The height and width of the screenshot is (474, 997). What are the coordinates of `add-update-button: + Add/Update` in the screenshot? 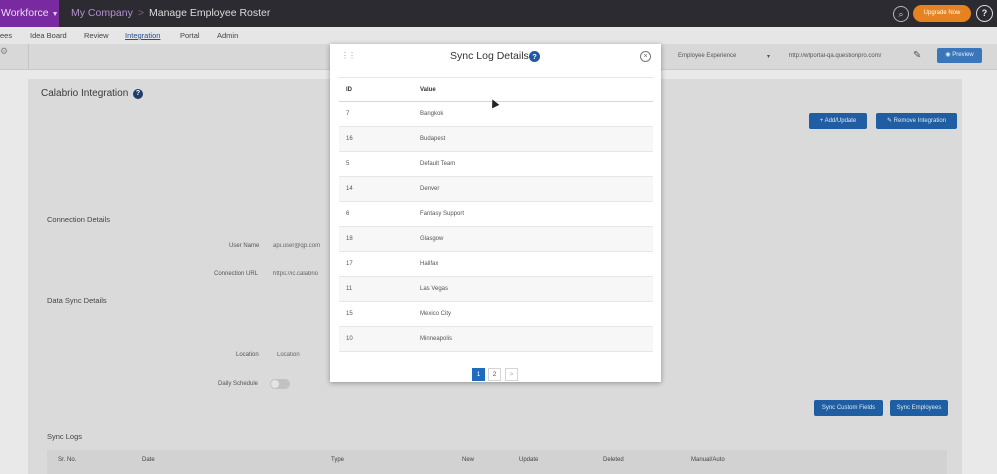 It's located at (838, 121).